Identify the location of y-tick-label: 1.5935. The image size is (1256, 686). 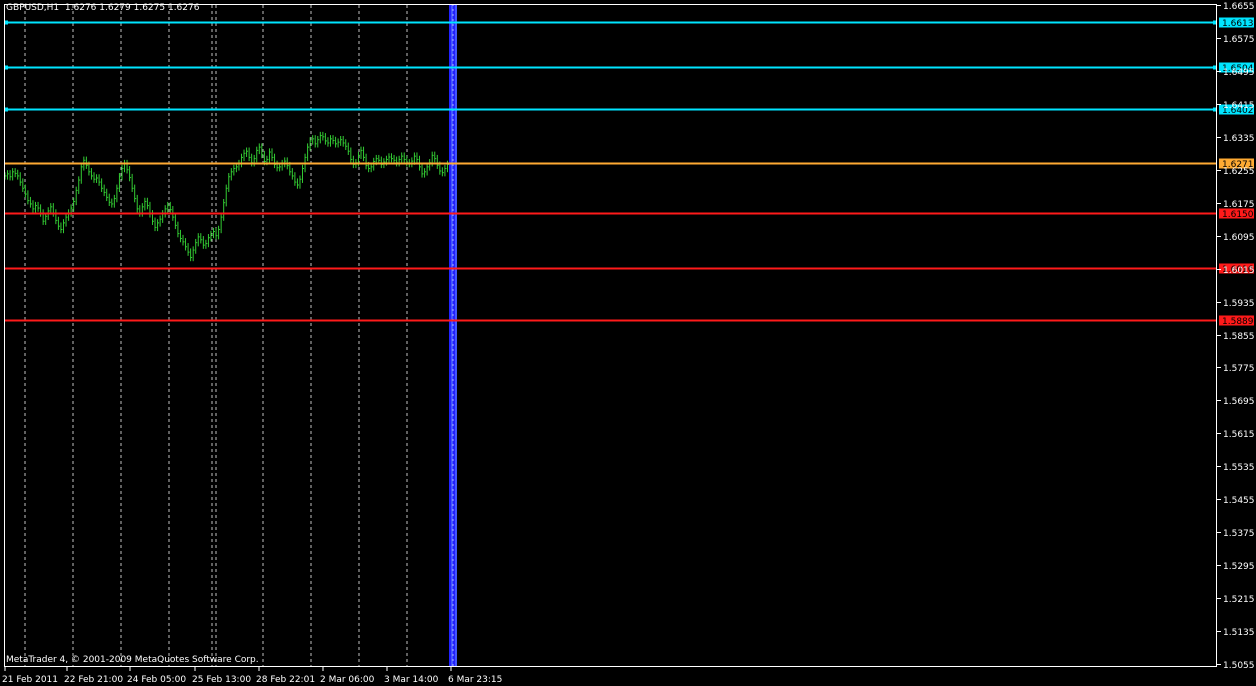
(1239, 304).